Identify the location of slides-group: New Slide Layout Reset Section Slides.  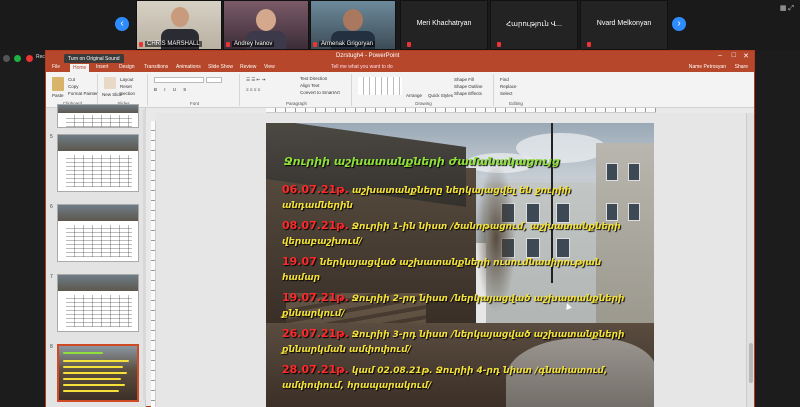
(124, 90).